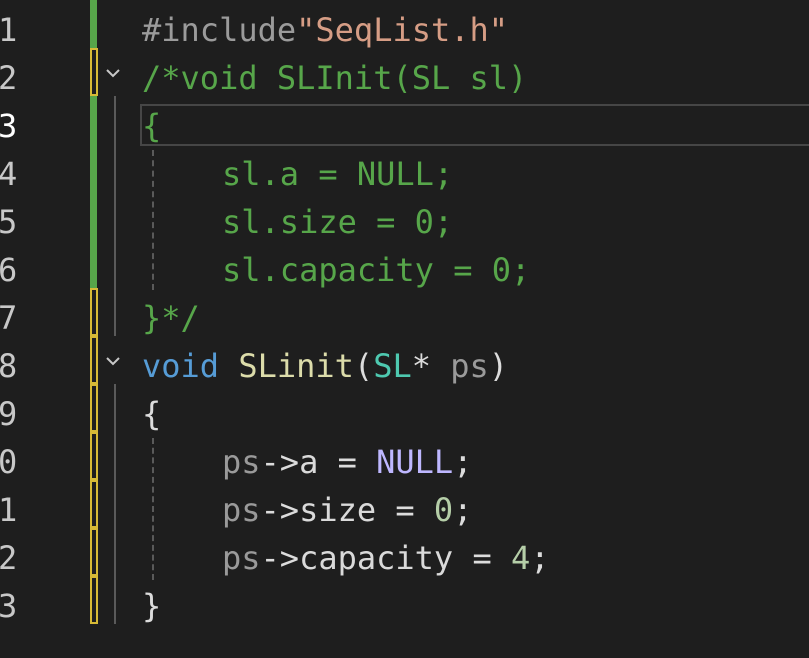  I want to click on code-line: 6 sl.capacity = 0;, so click(404, 267).